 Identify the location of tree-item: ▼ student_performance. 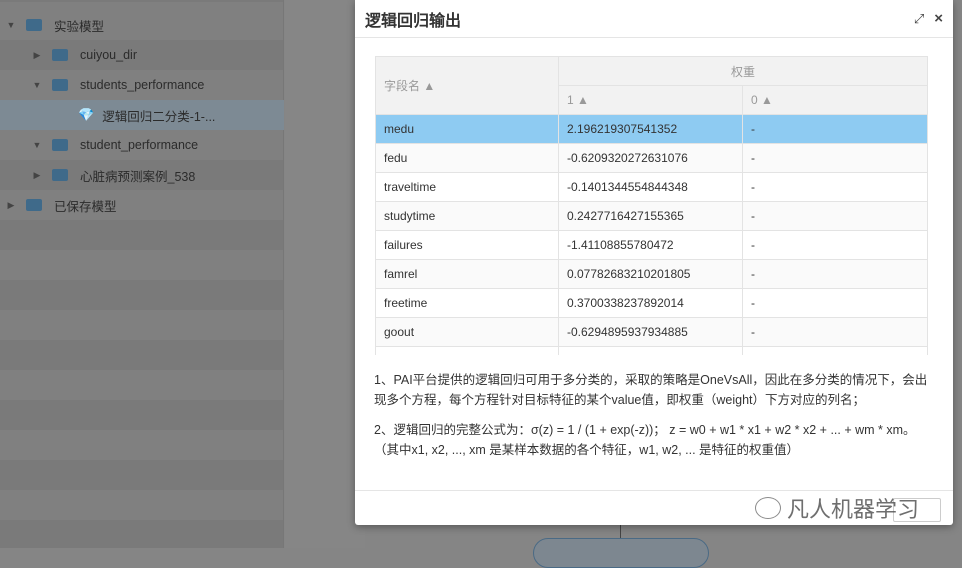
(142, 145).